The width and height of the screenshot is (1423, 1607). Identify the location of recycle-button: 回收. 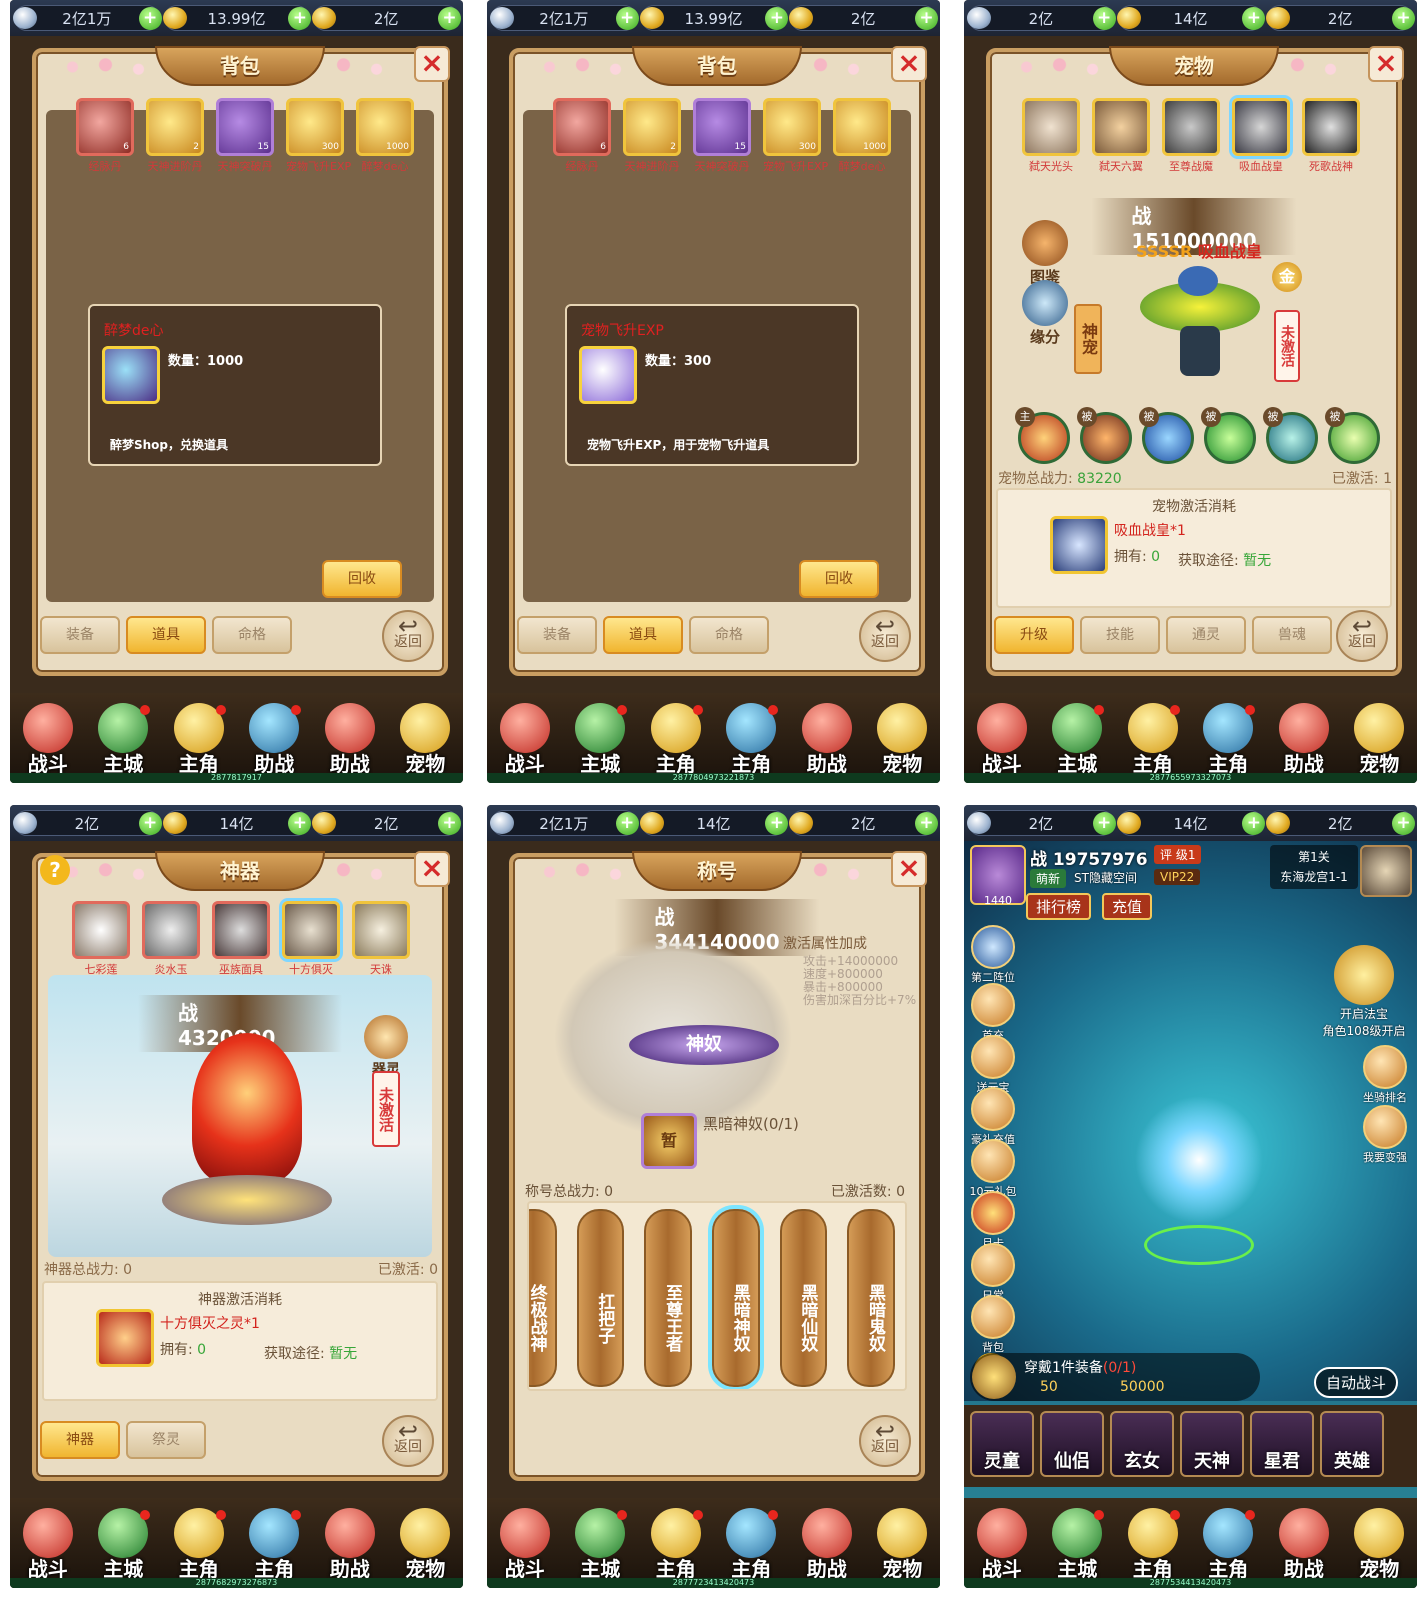
(362, 579).